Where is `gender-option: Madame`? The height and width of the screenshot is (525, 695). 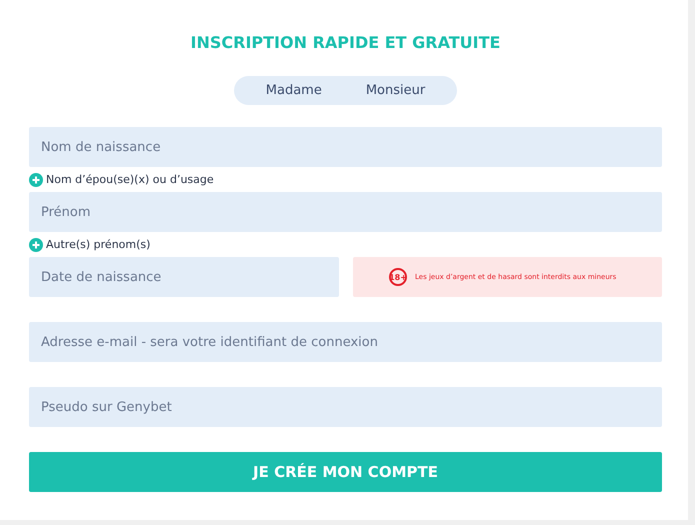
gender-option: Madame is located at coordinates (294, 90).